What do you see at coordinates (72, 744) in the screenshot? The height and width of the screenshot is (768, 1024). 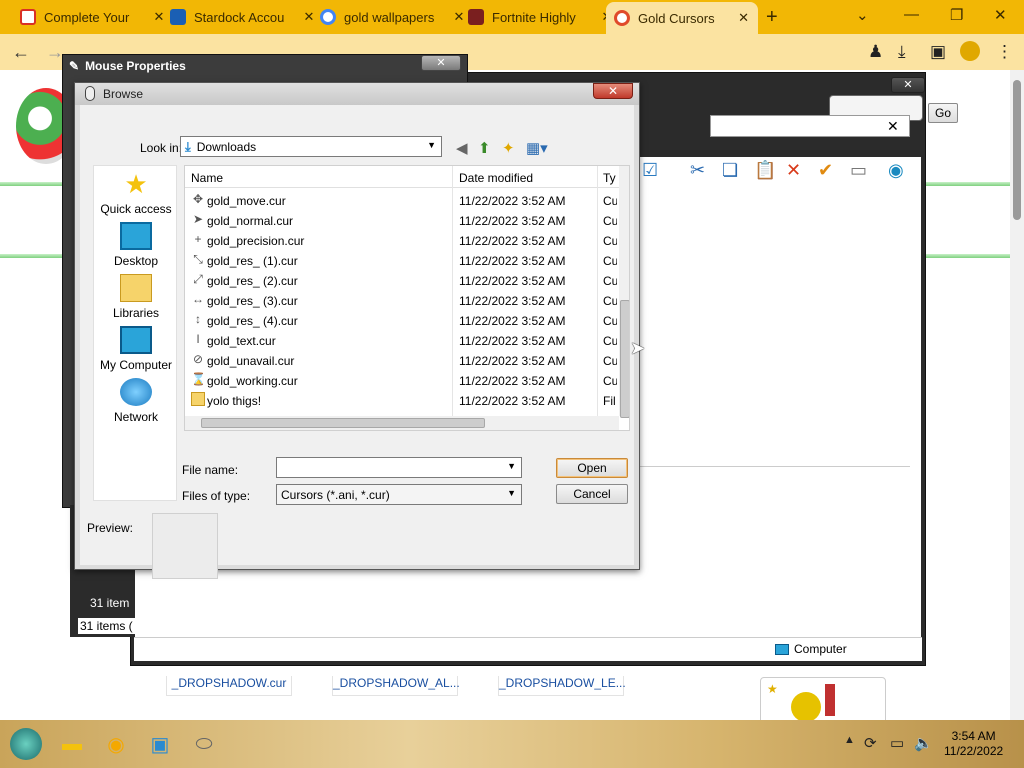 I see `file-explorer-icon: ▬` at bounding box center [72, 744].